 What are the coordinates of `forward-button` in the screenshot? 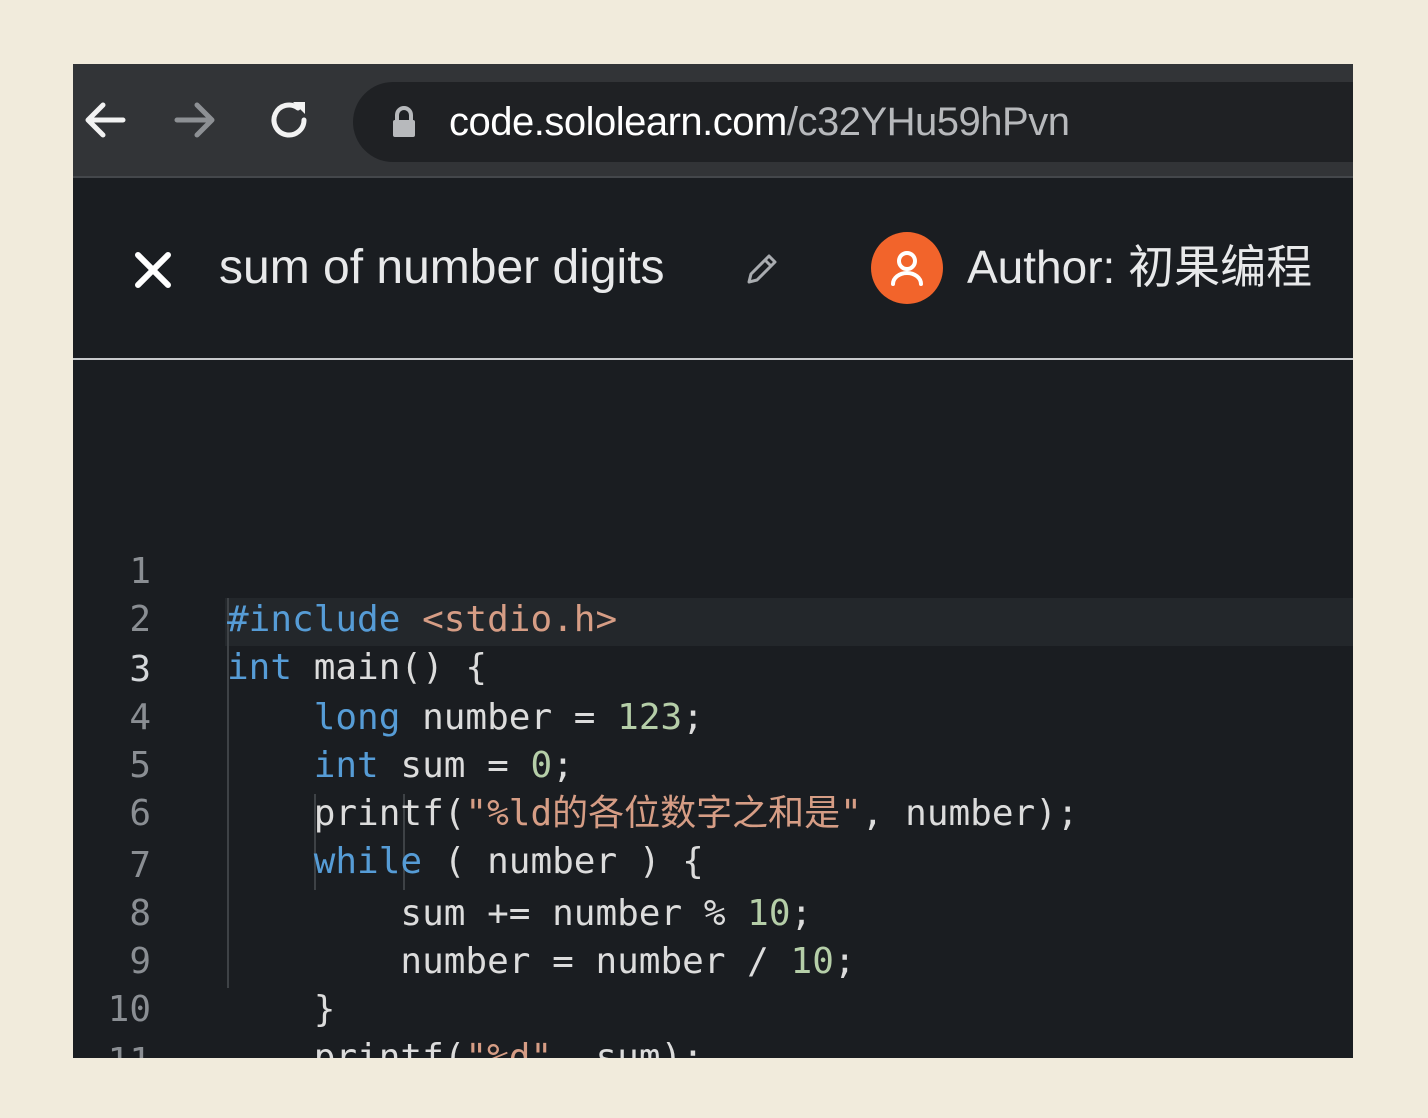 It's located at (195, 120).